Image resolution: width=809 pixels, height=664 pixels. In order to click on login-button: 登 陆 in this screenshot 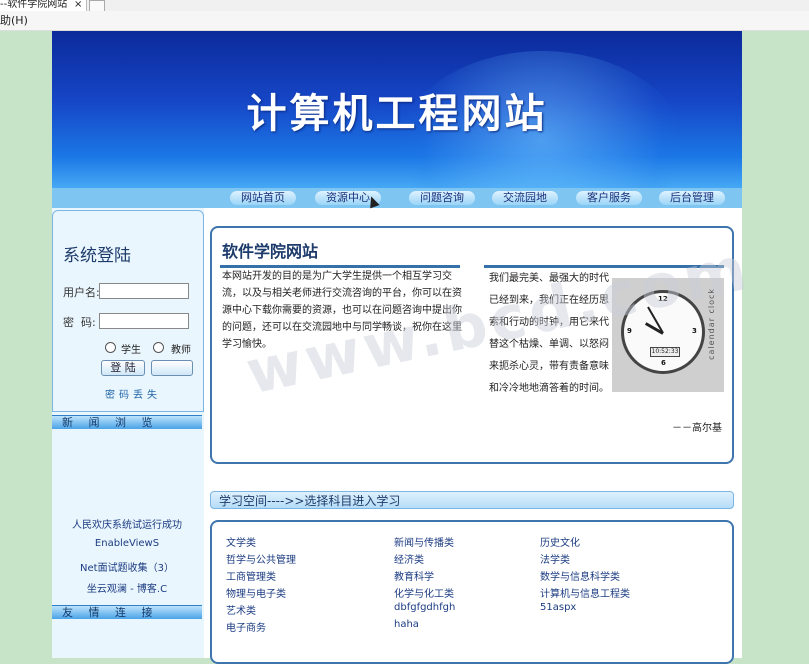, I will do `click(123, 368)`.